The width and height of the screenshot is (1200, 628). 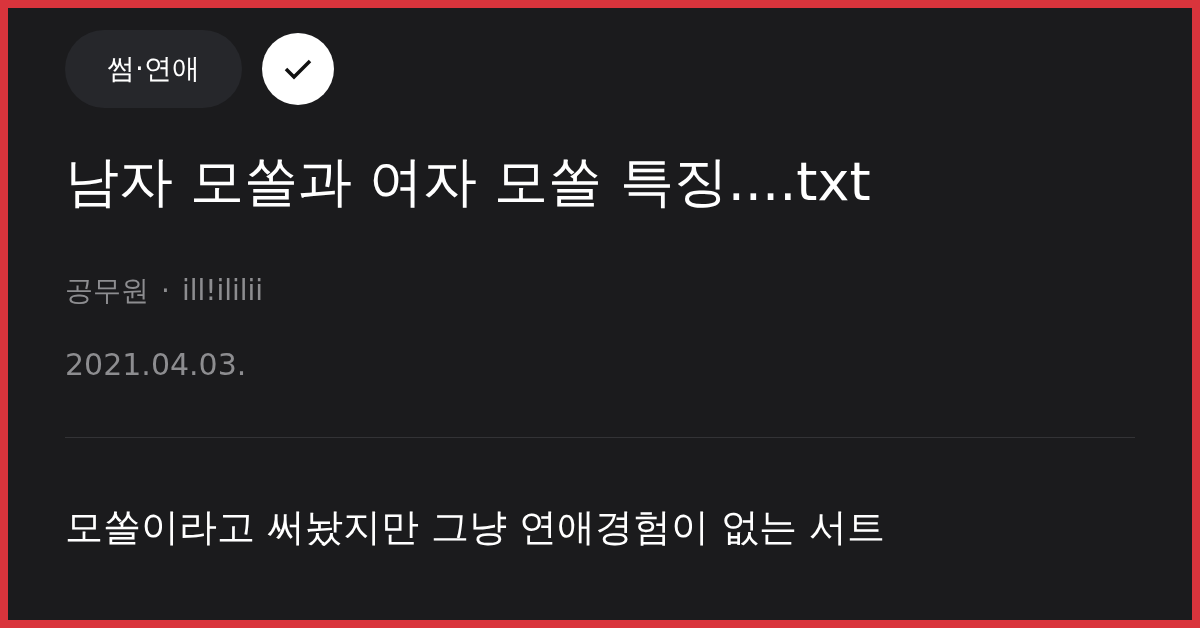 I want to click on post-title: 남자 모쏠과 여자 모쏠 특징....txt, so click(x=468, y=182).